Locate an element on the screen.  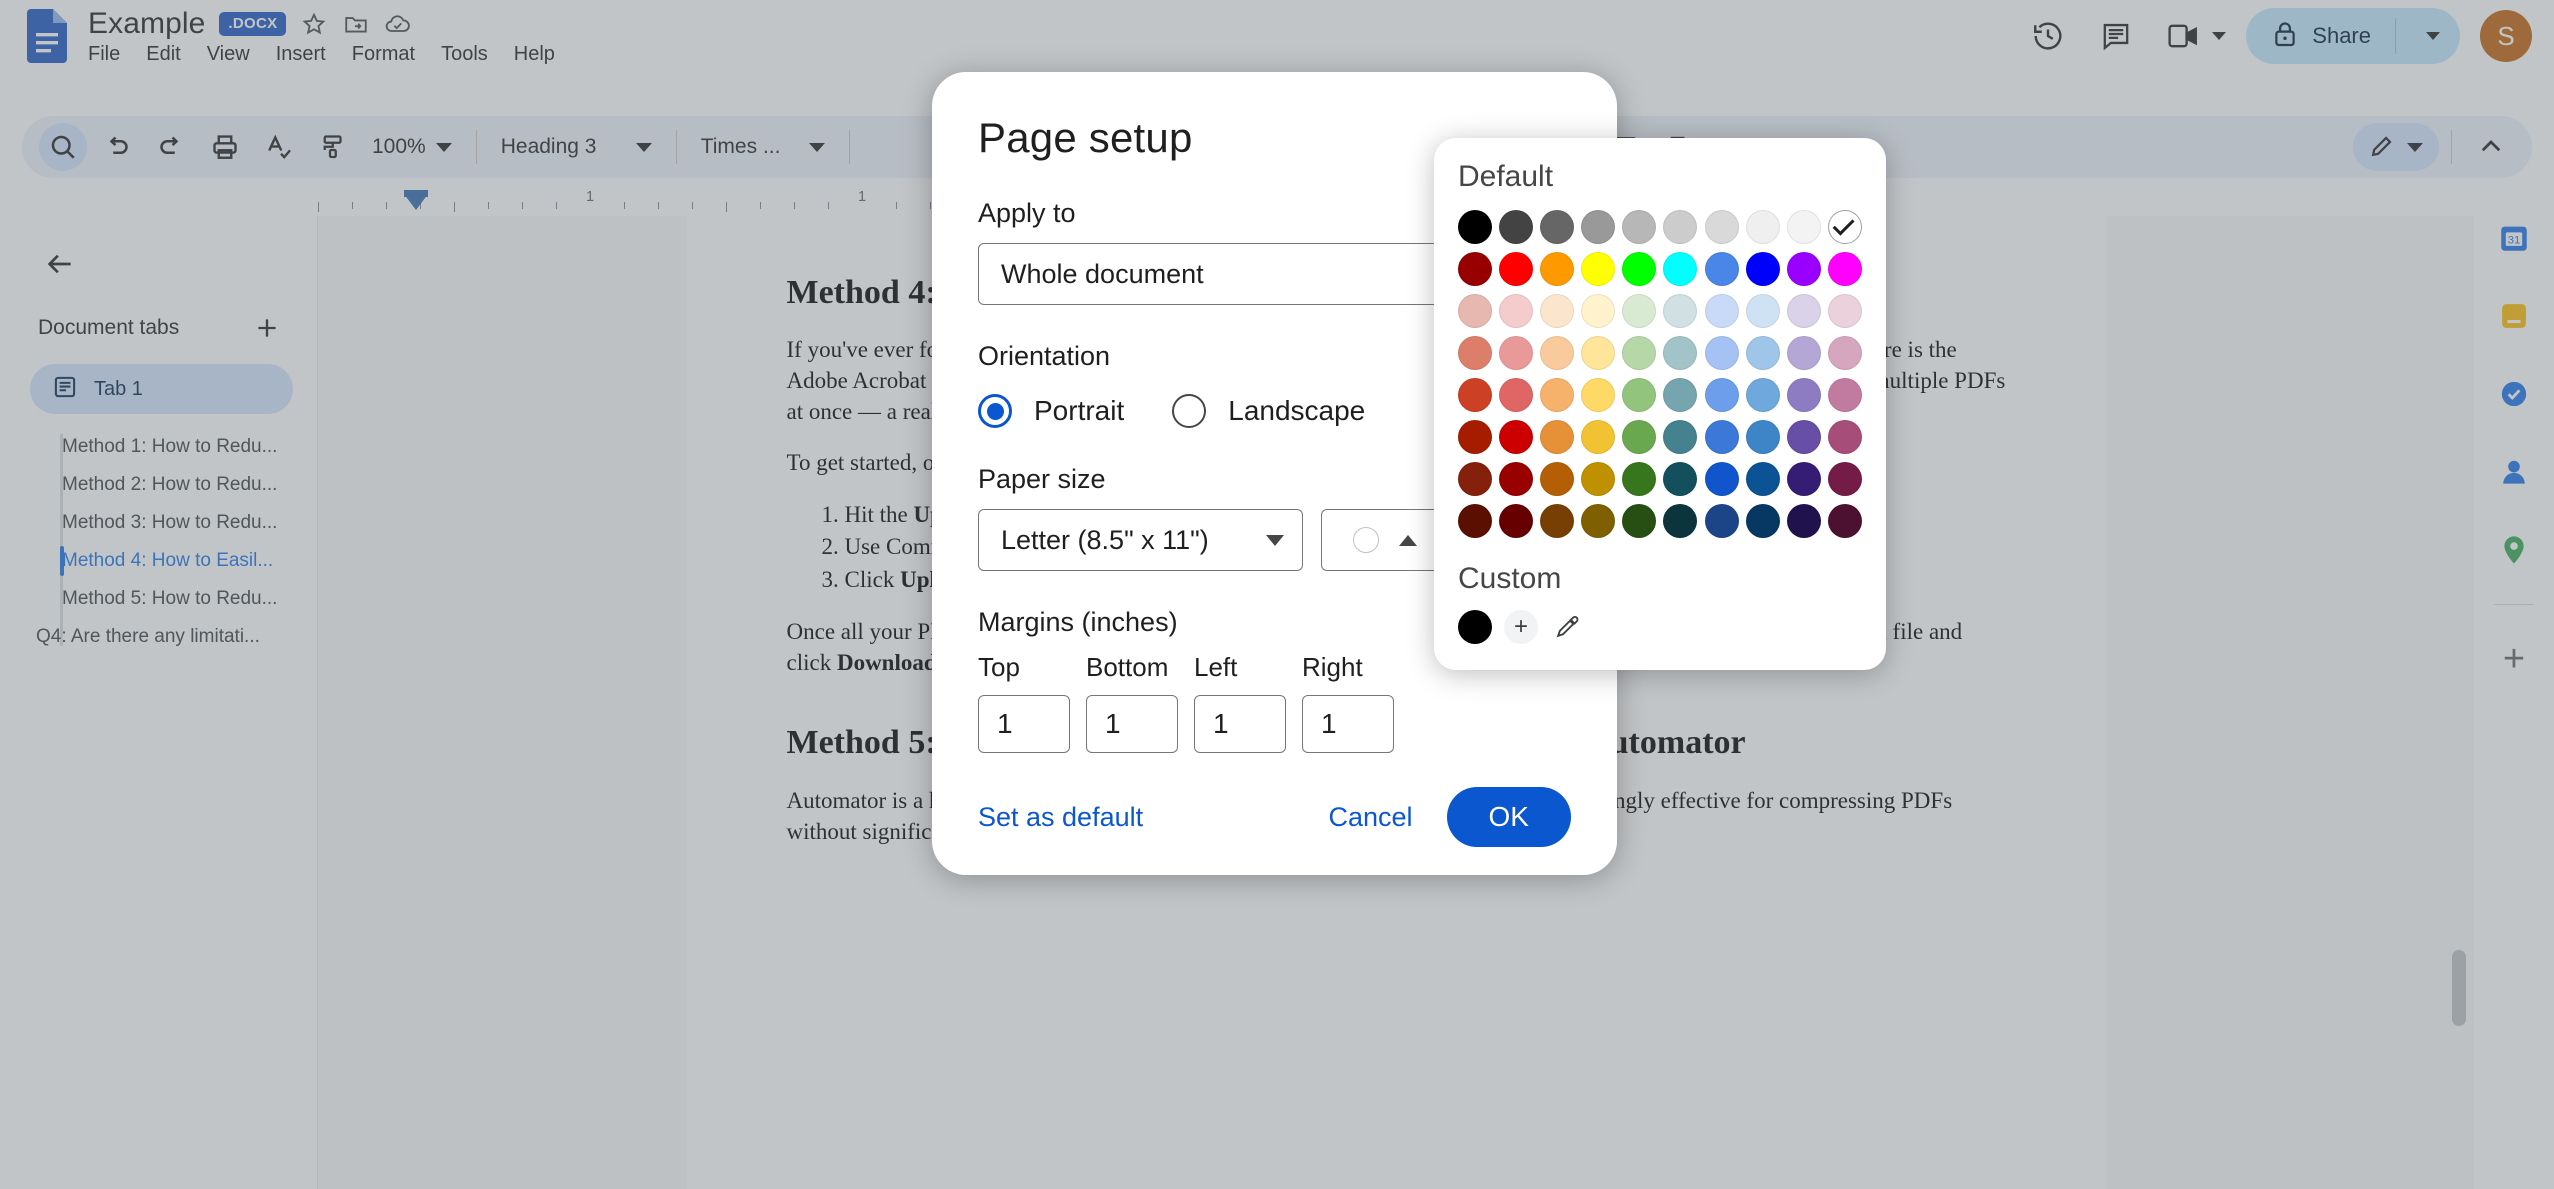
menu-tools: Tools is located at coordinates (464, 54).